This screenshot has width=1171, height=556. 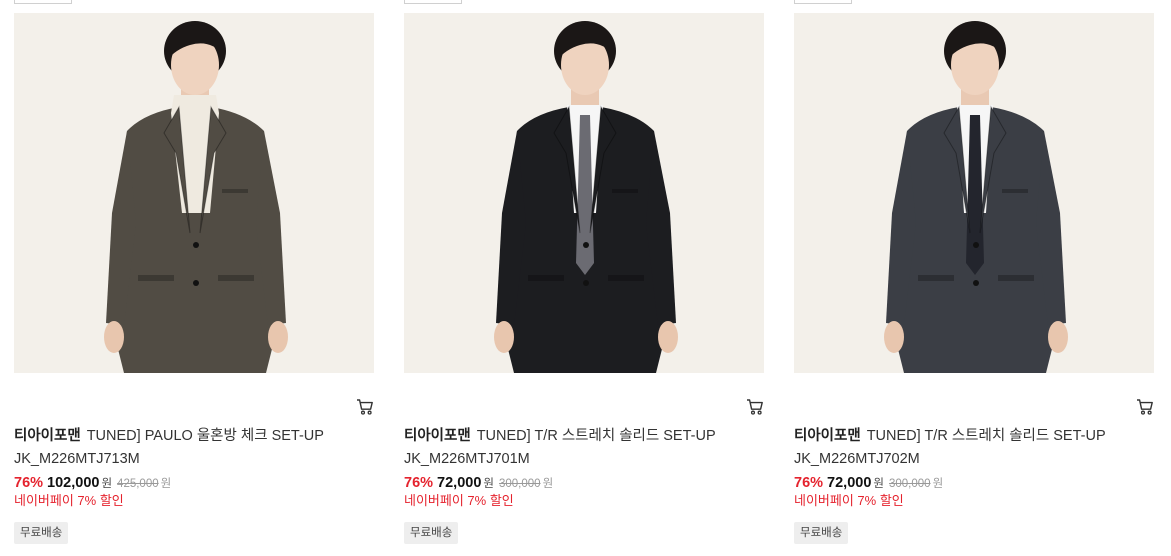 I want to click on original-price: 425,000, so click(x=138, y=484).